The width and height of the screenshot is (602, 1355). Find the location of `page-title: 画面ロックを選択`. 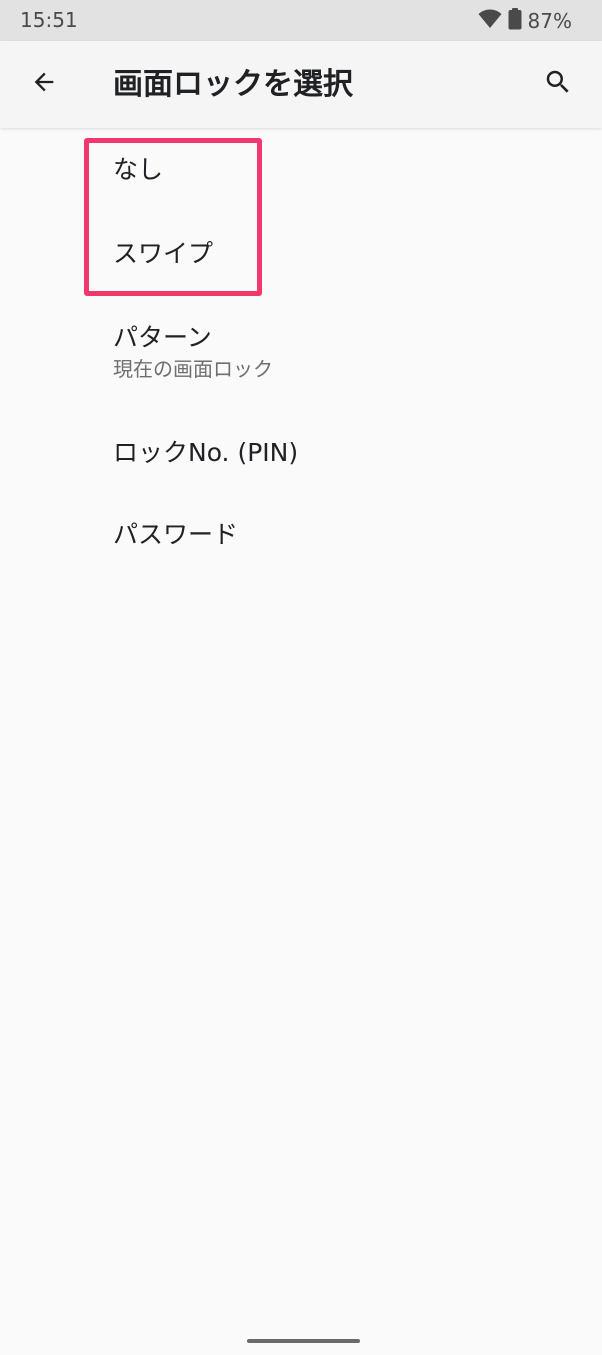

page-title: 画面ロックを選択 is located at coordinates (233, 84).